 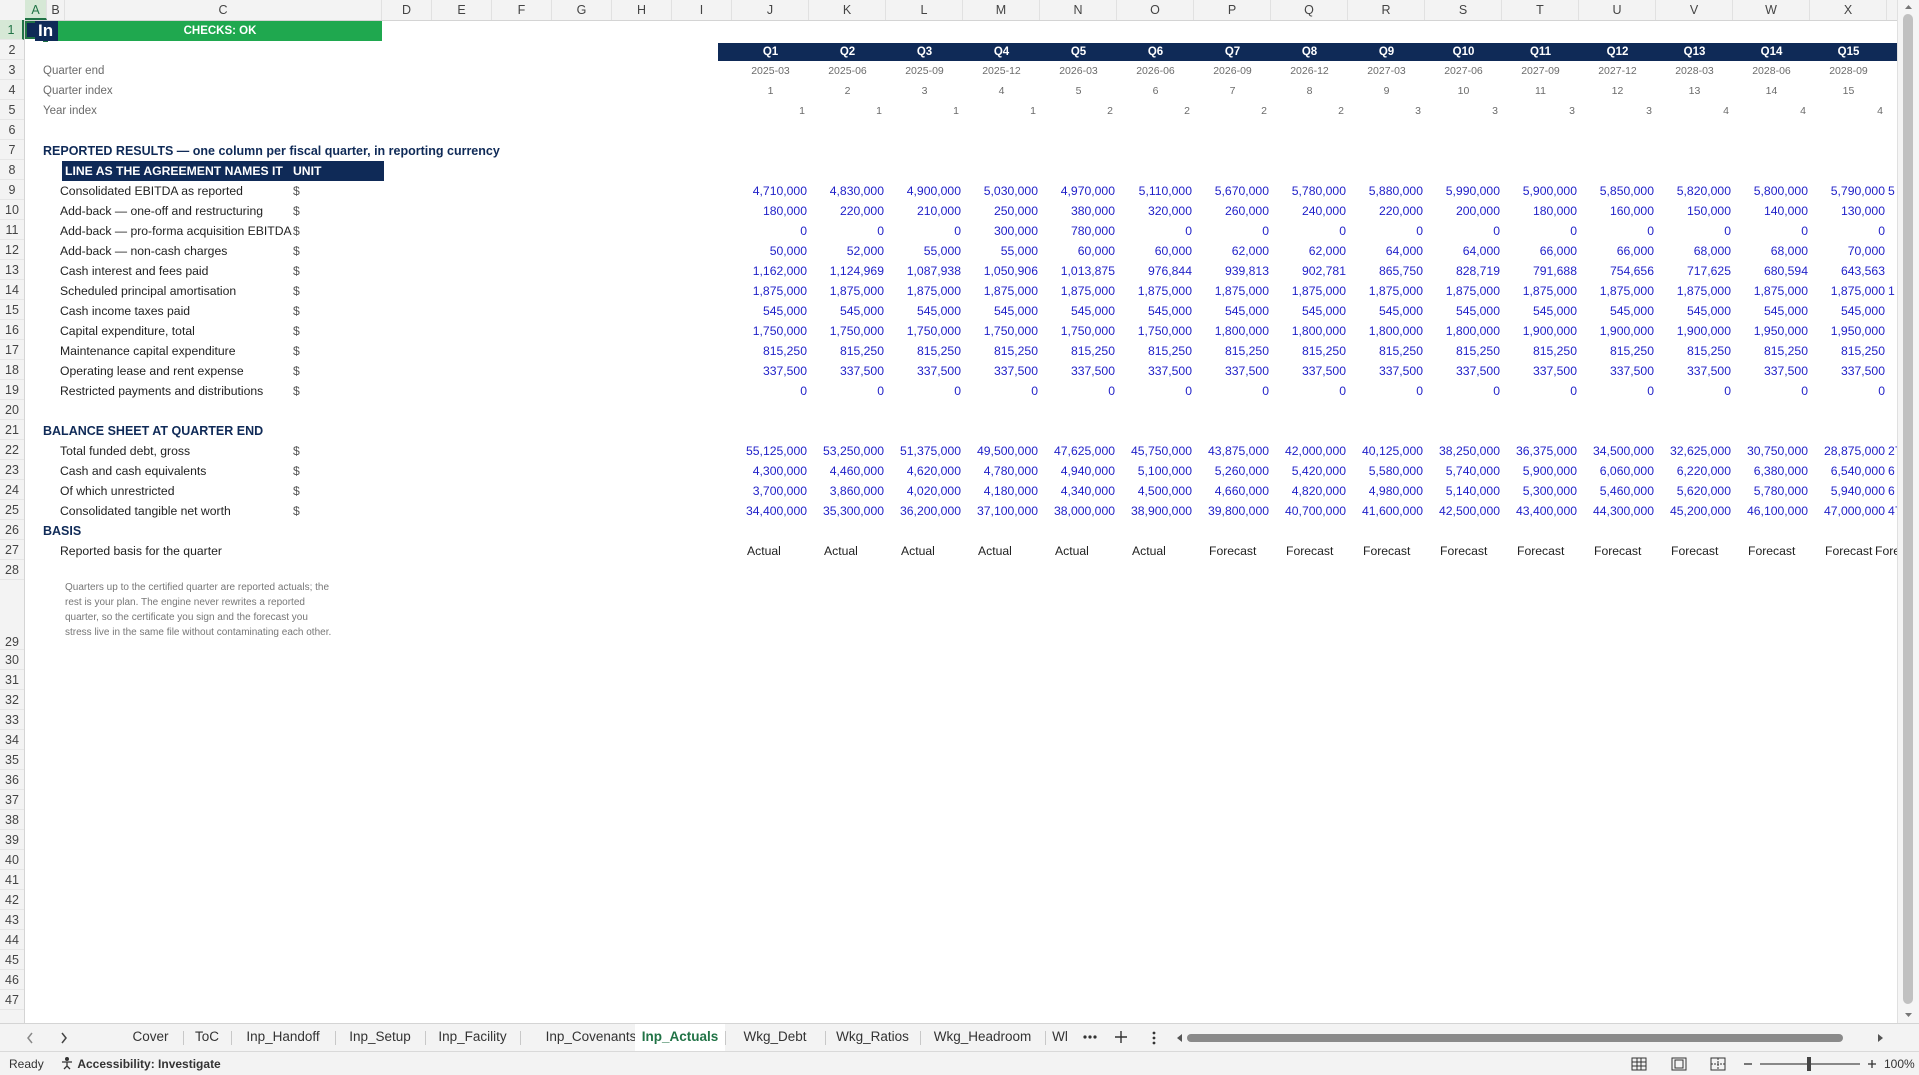 I want to click on normal-view-icon, so click(x=1639, y=1064).